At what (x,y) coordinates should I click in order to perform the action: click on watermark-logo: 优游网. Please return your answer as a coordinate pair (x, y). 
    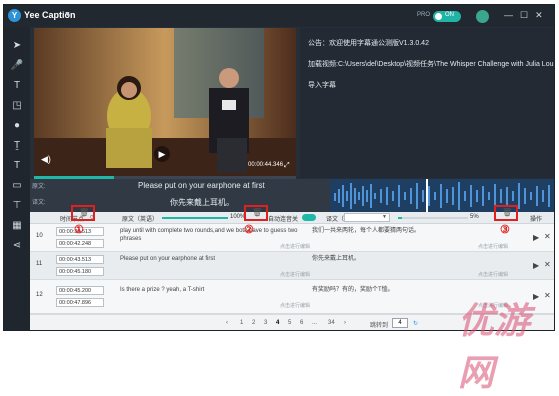
    Looking at the image, I should click on (494, 346).